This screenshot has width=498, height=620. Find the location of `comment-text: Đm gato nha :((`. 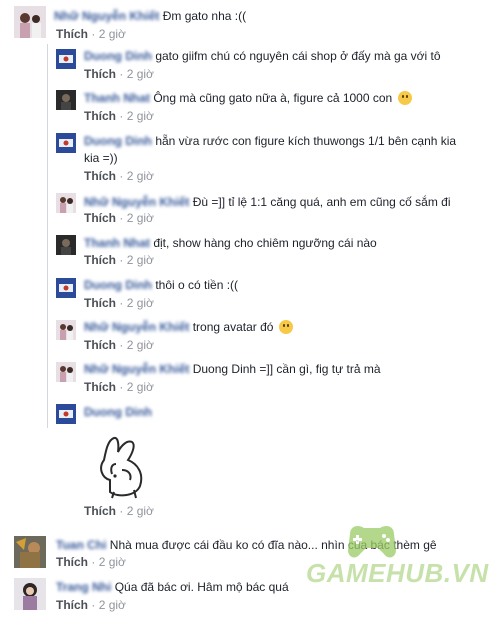

comment-text: Đm gato nha :(( is located at coordinates (204, 16).